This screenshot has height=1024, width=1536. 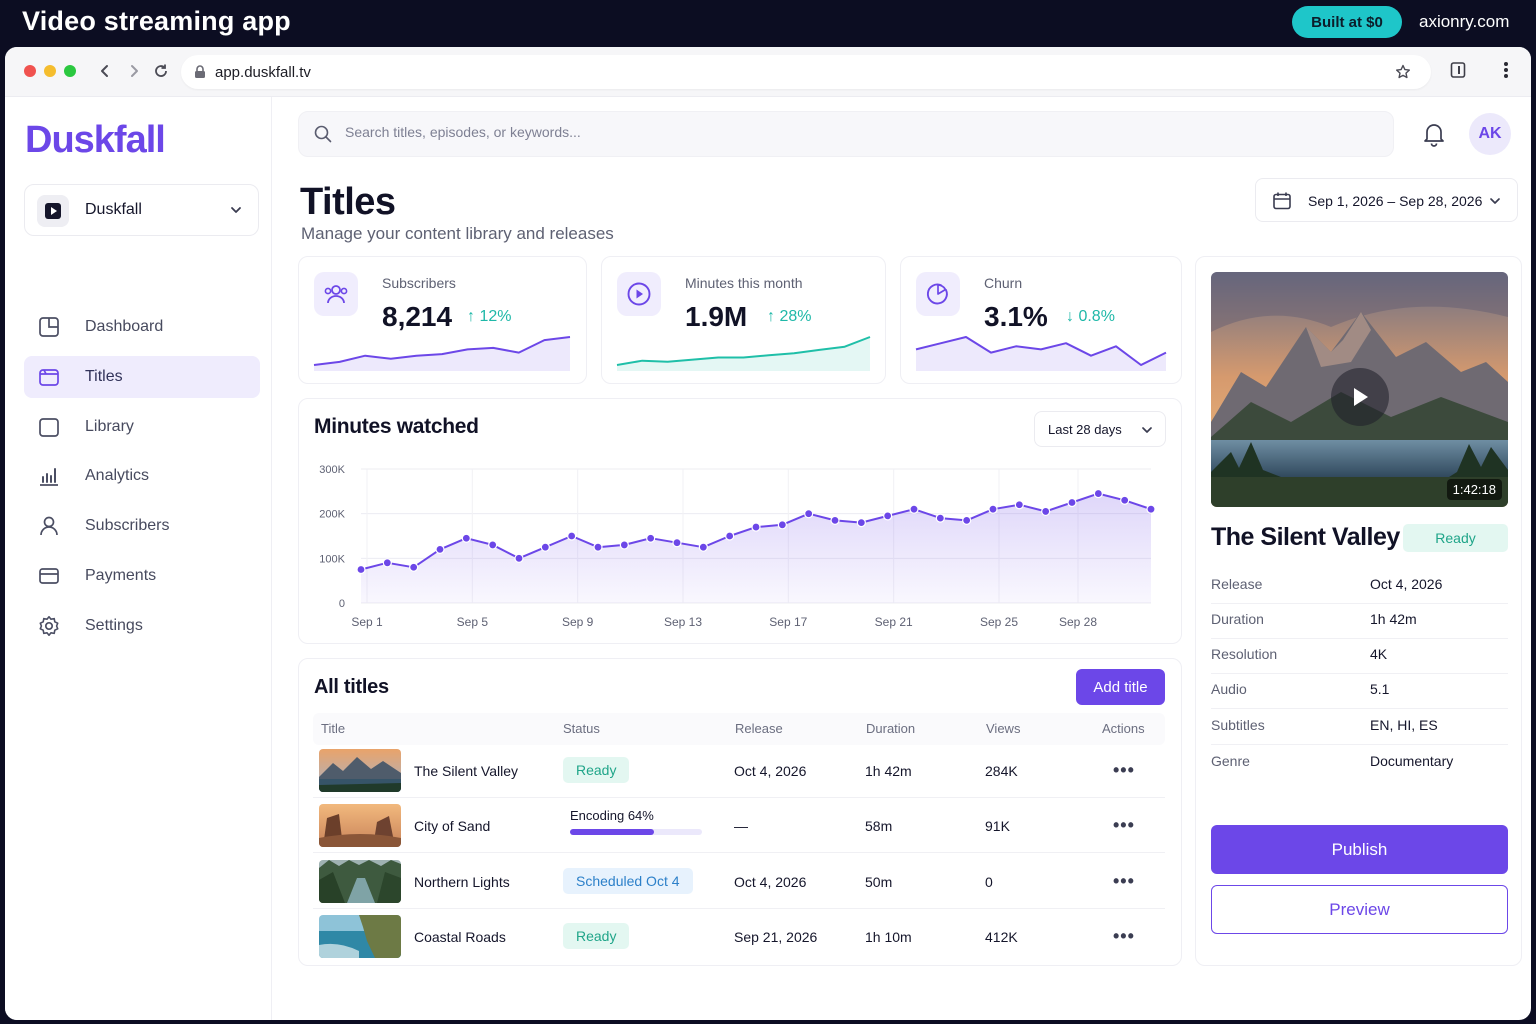 What do you see at coordinates (460, 937) in the screenshot?
I see `title-name: Coastal Roads` at bounding box center [460, 937].